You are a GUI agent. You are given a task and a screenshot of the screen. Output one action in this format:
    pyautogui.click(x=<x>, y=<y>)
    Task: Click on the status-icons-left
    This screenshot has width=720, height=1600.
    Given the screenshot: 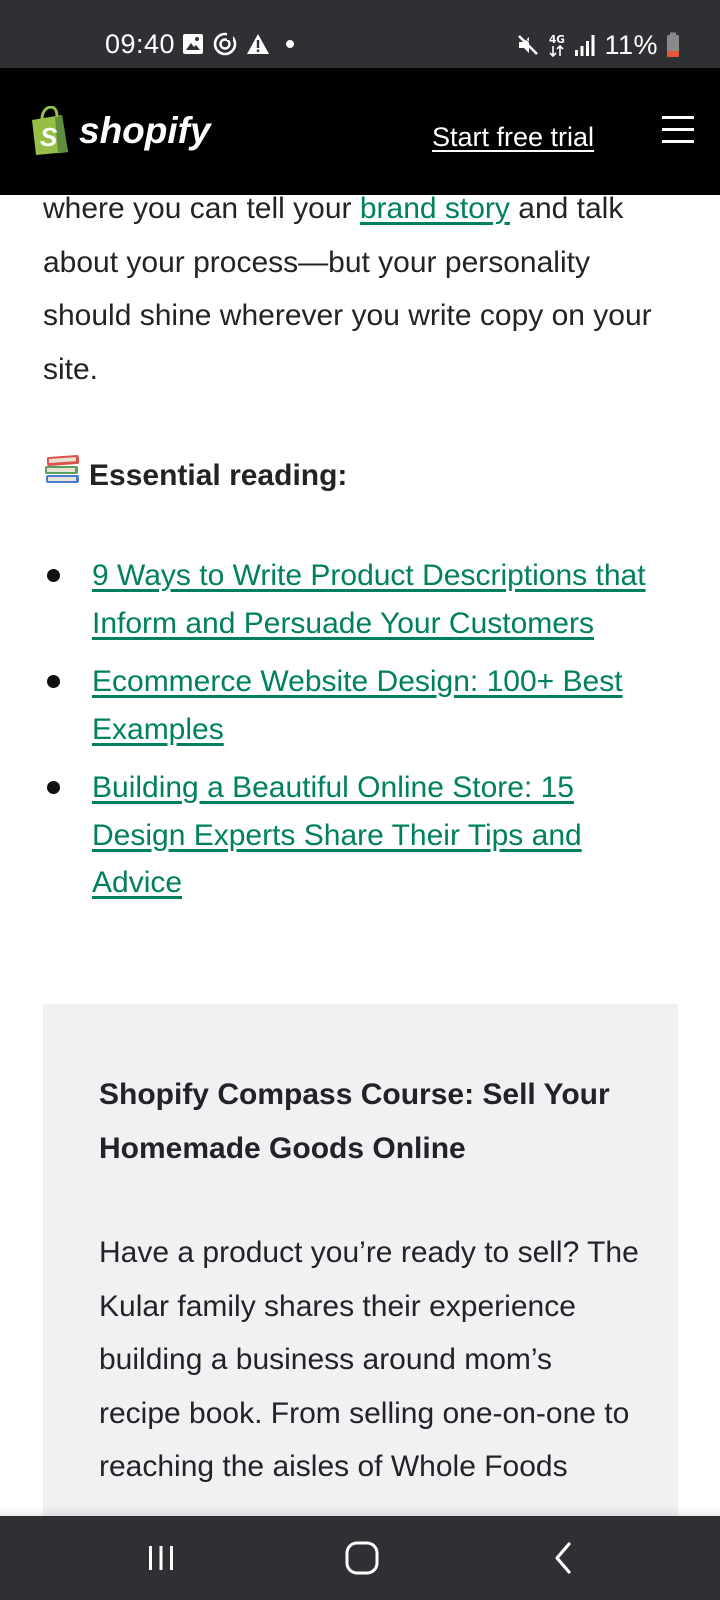 What is the action you would take?
    pyautogui.click(x=240, y=44)
    